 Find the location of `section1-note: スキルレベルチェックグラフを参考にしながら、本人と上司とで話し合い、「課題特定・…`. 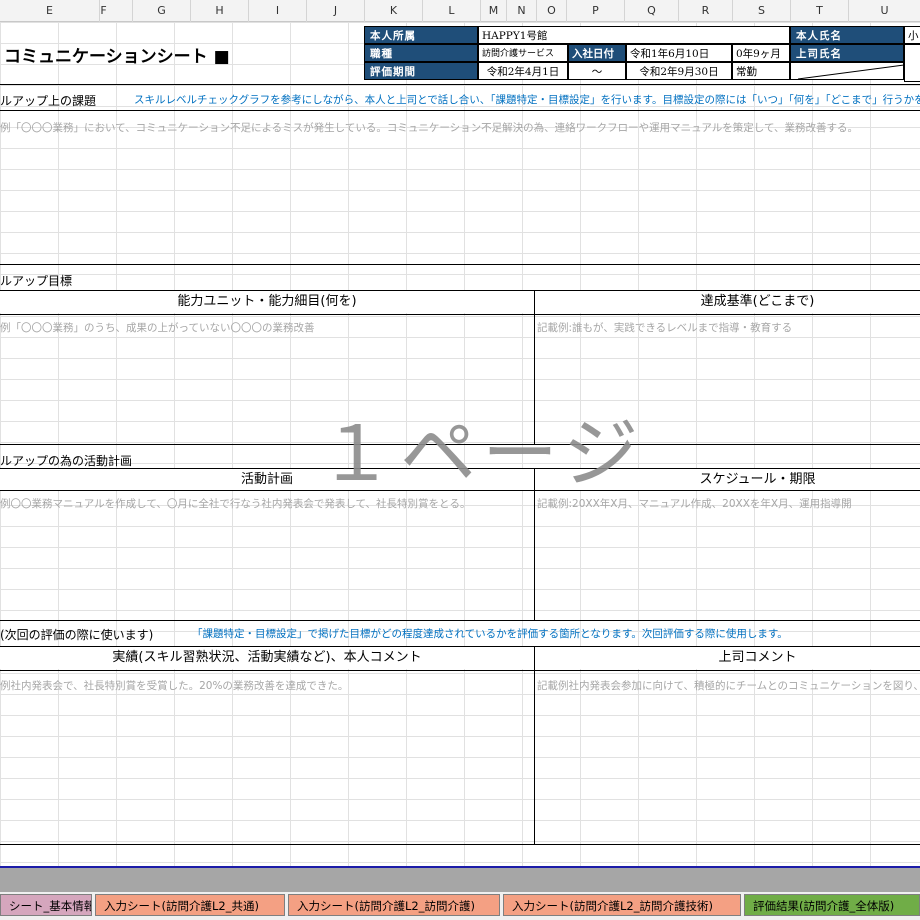

section1-note: スキルレベルチェックグラフを参考にしながら、本人と上司とで話し合い、「課題特定・… is located at coordinates (527, 100).